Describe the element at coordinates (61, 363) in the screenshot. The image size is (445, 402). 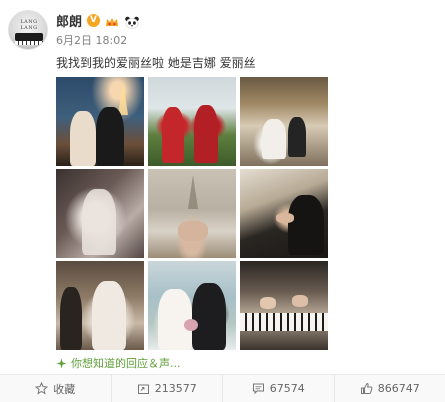
I see `sparkle-icon` at that location.